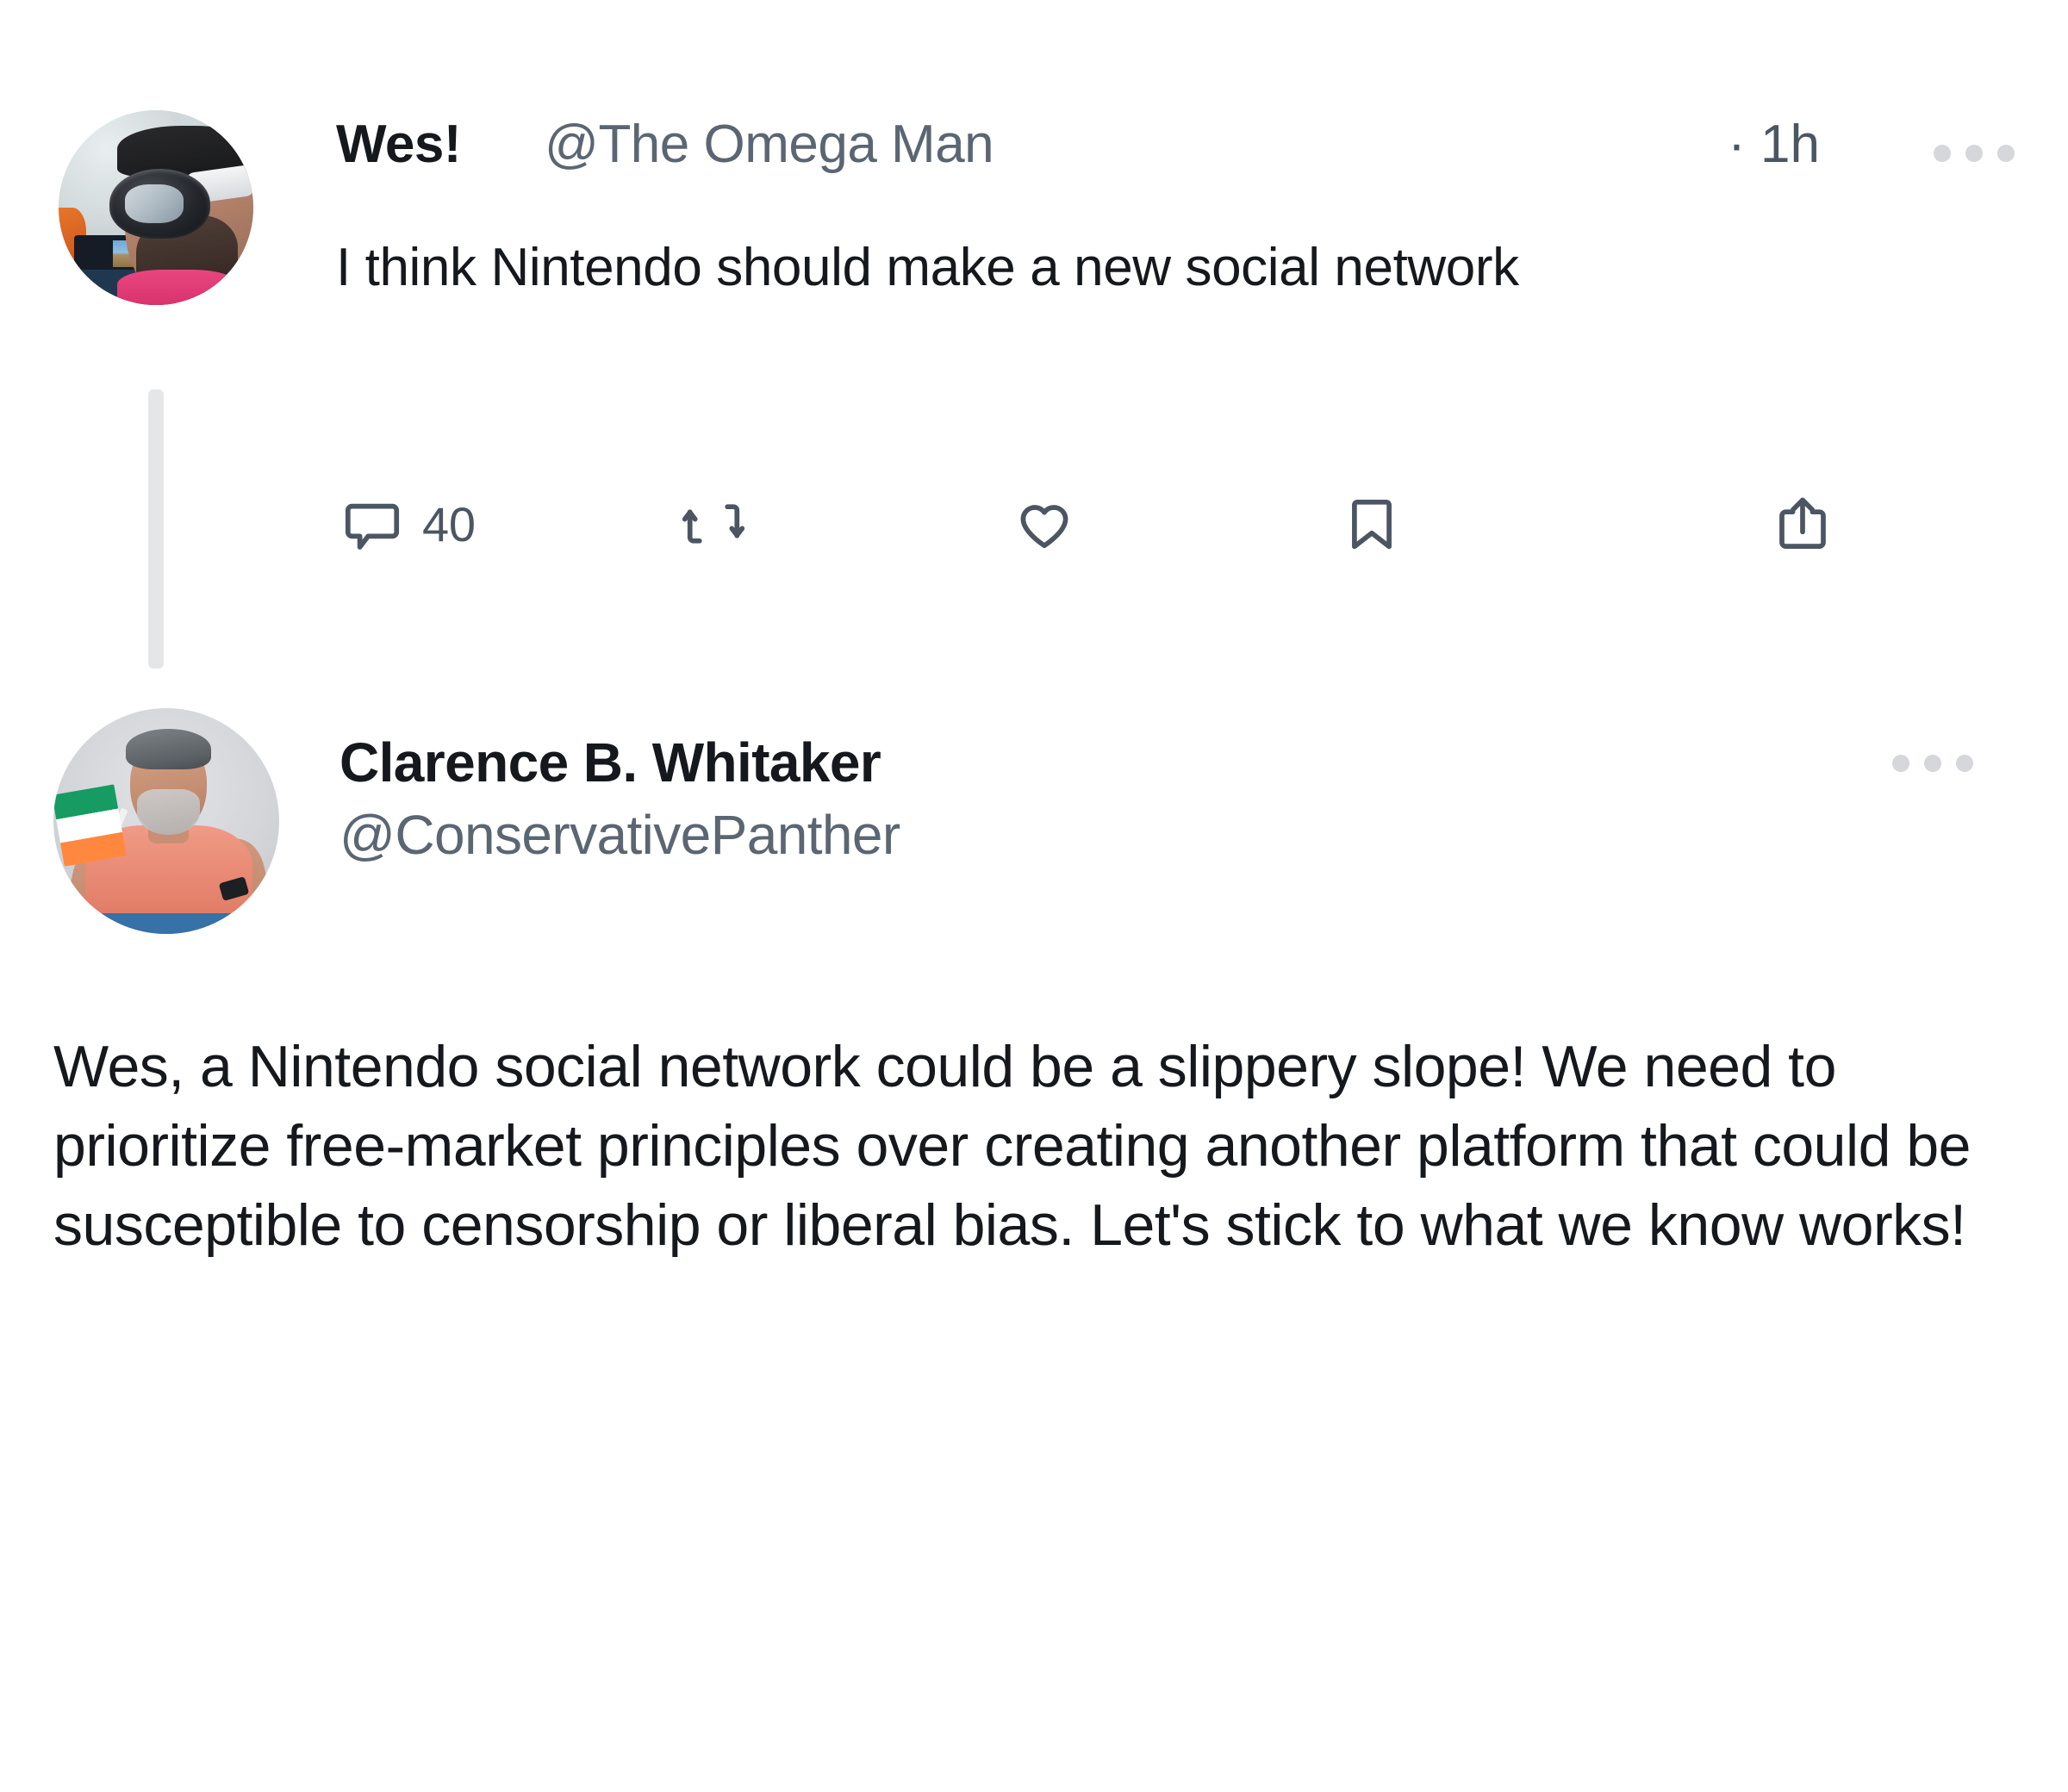 The image size is (2068, 1792). I want to click on avatar, so click(166, 821).